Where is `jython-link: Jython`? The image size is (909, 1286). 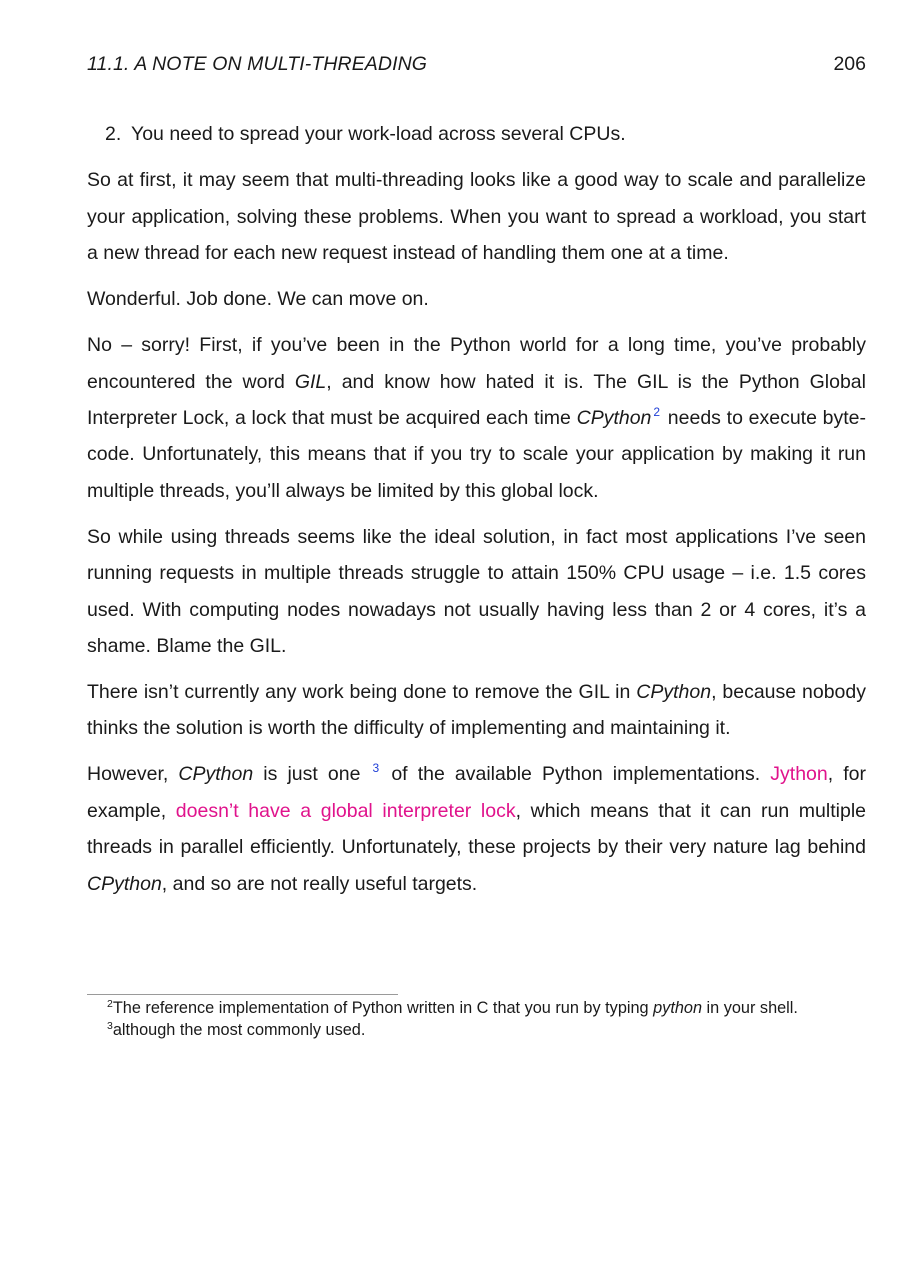 jython-link: Jython is located at coordinates (798, 774).